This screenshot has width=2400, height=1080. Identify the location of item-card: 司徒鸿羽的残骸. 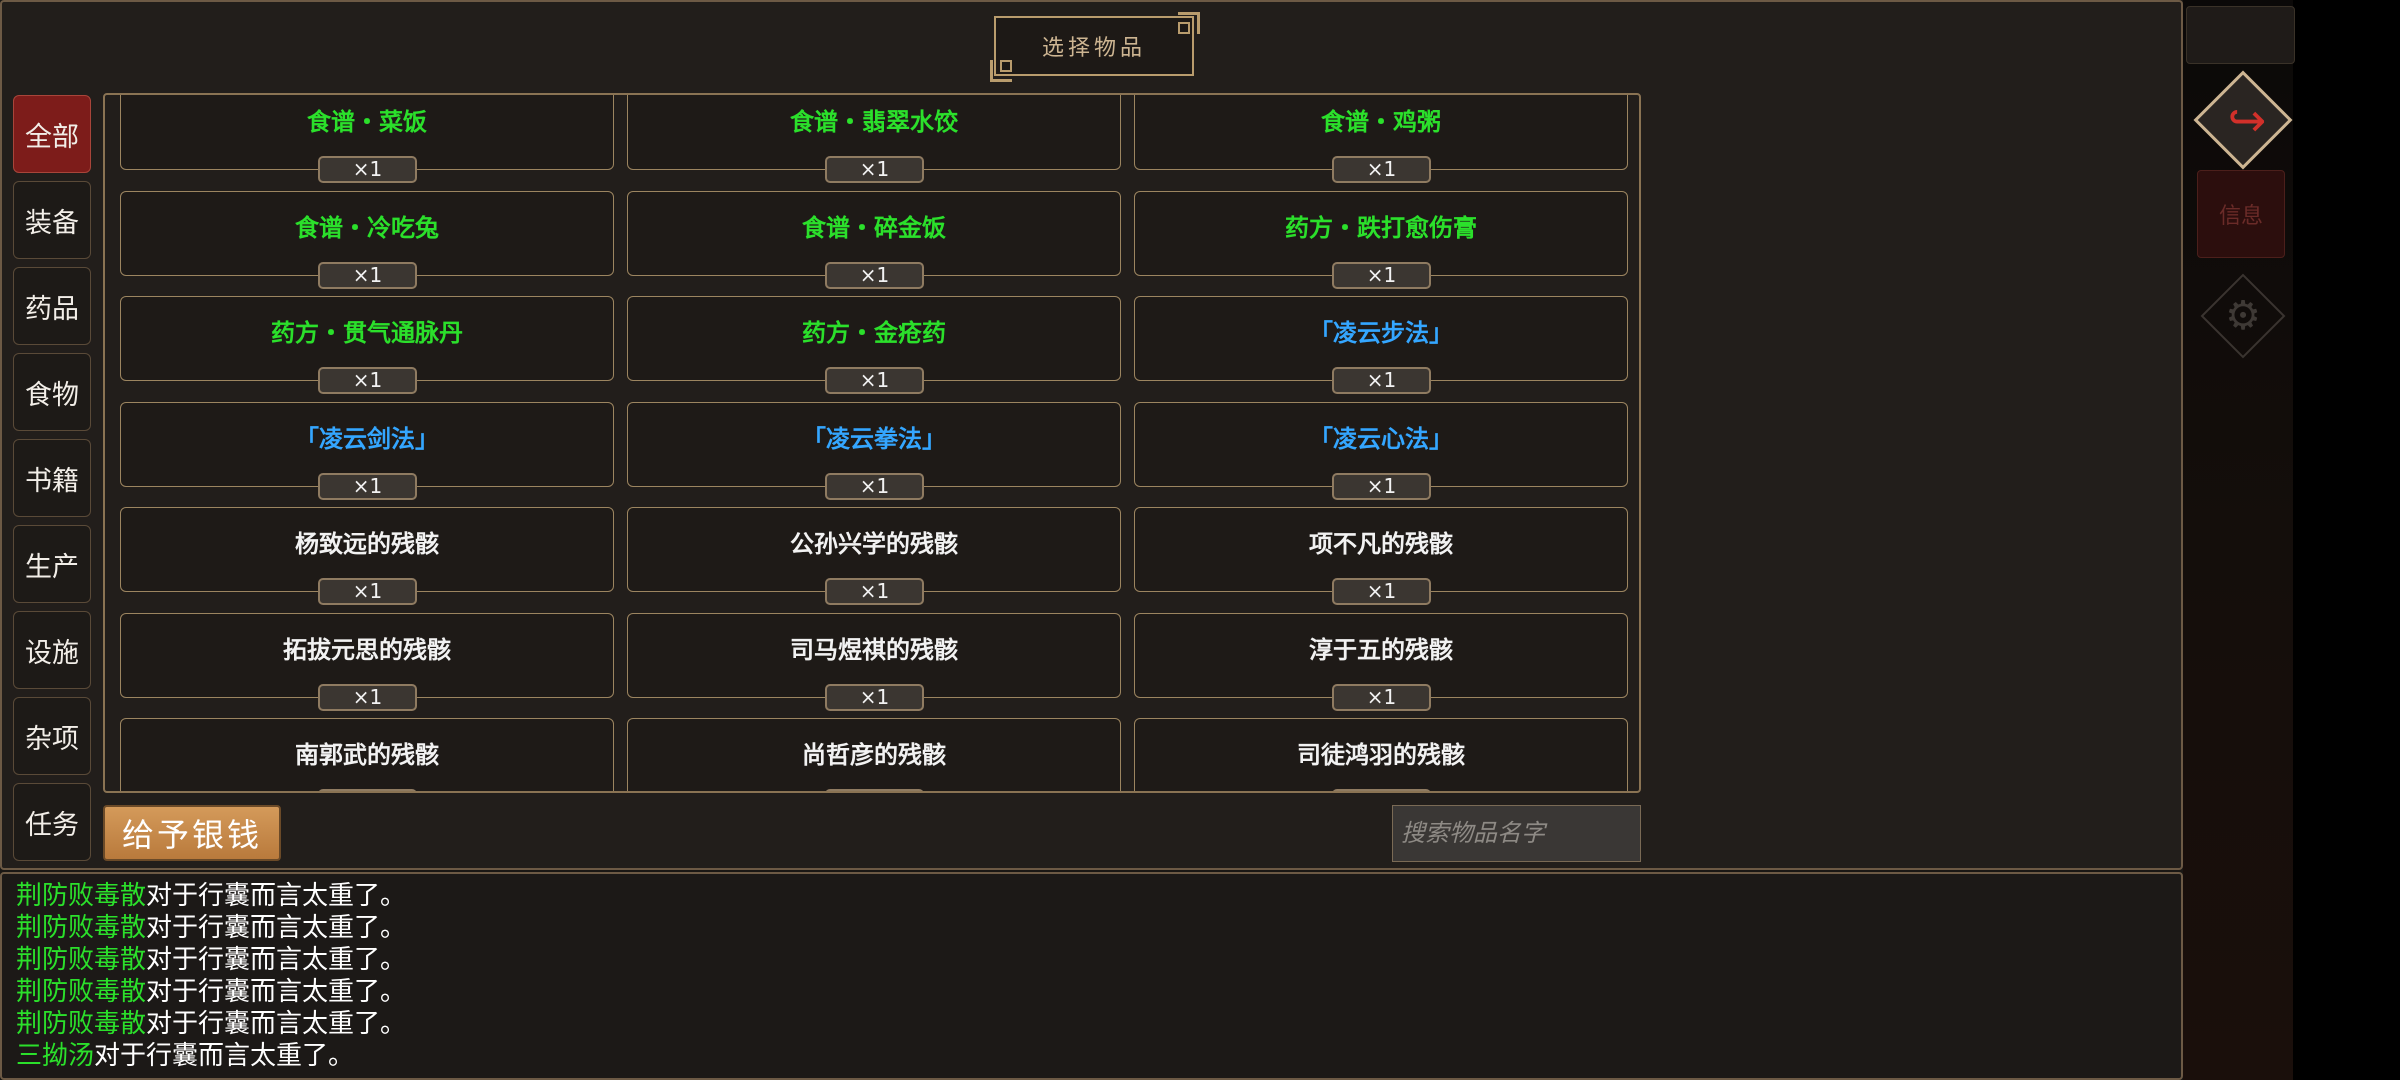
(1381, 754).